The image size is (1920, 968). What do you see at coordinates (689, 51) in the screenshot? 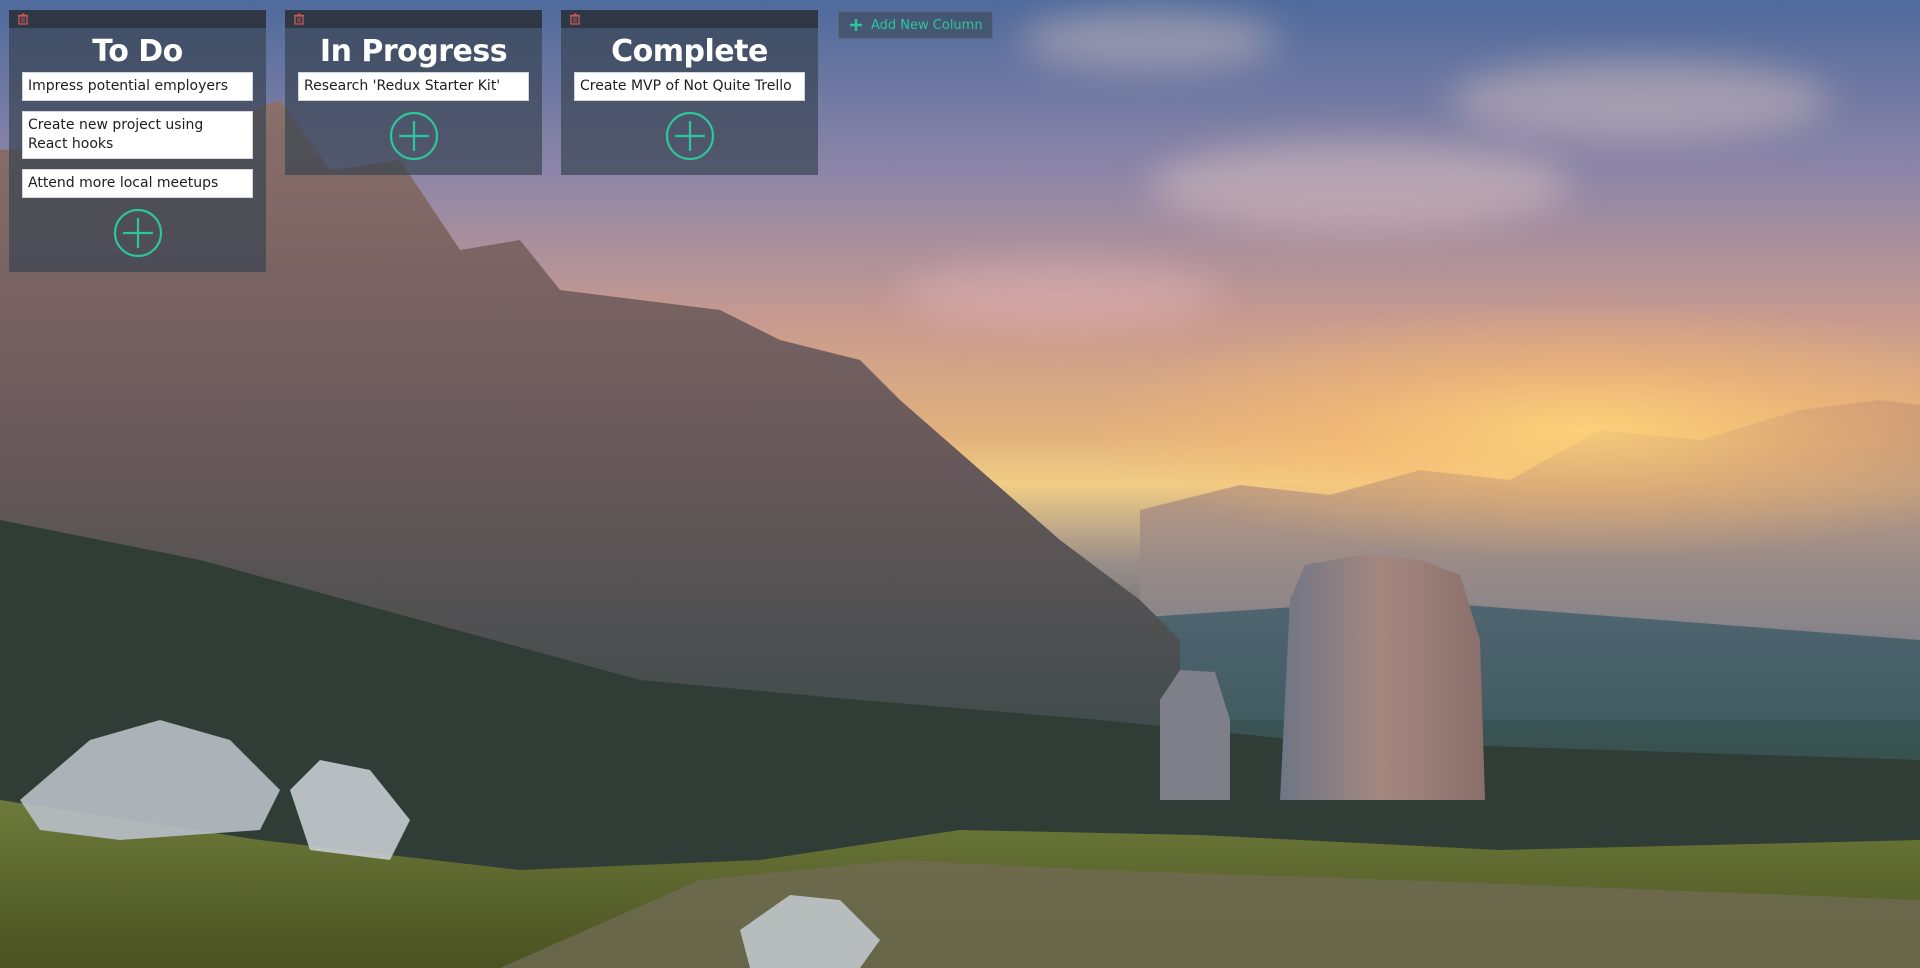
I see `column-title: Complete` at bounding box center [689, 51].